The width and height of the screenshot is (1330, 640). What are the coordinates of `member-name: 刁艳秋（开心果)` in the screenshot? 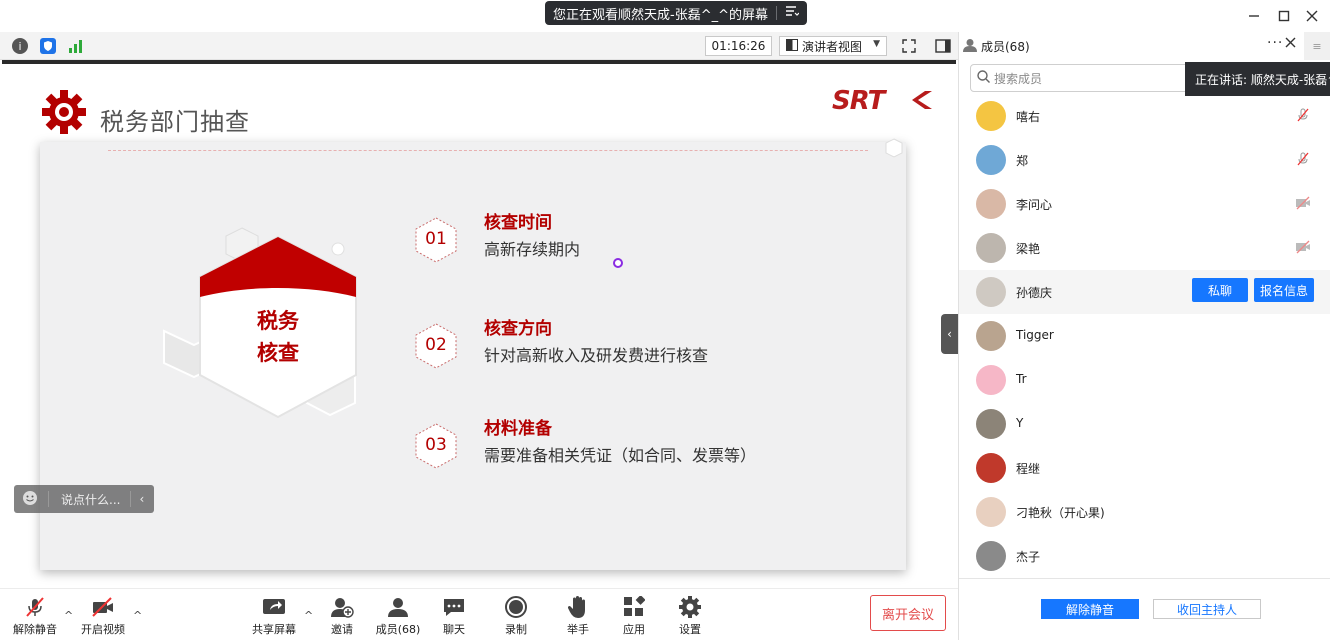 It's located at (1060, 513).